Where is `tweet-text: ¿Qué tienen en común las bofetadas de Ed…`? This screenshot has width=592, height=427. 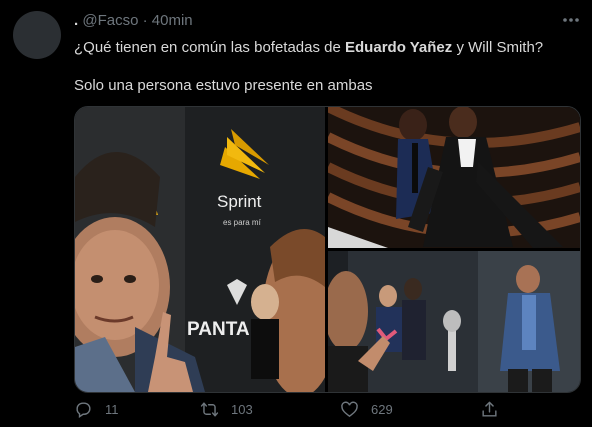 tweet-text: ¿Qué tienen en común las bofetadas de Ed… is located at coordinates (324, 67).